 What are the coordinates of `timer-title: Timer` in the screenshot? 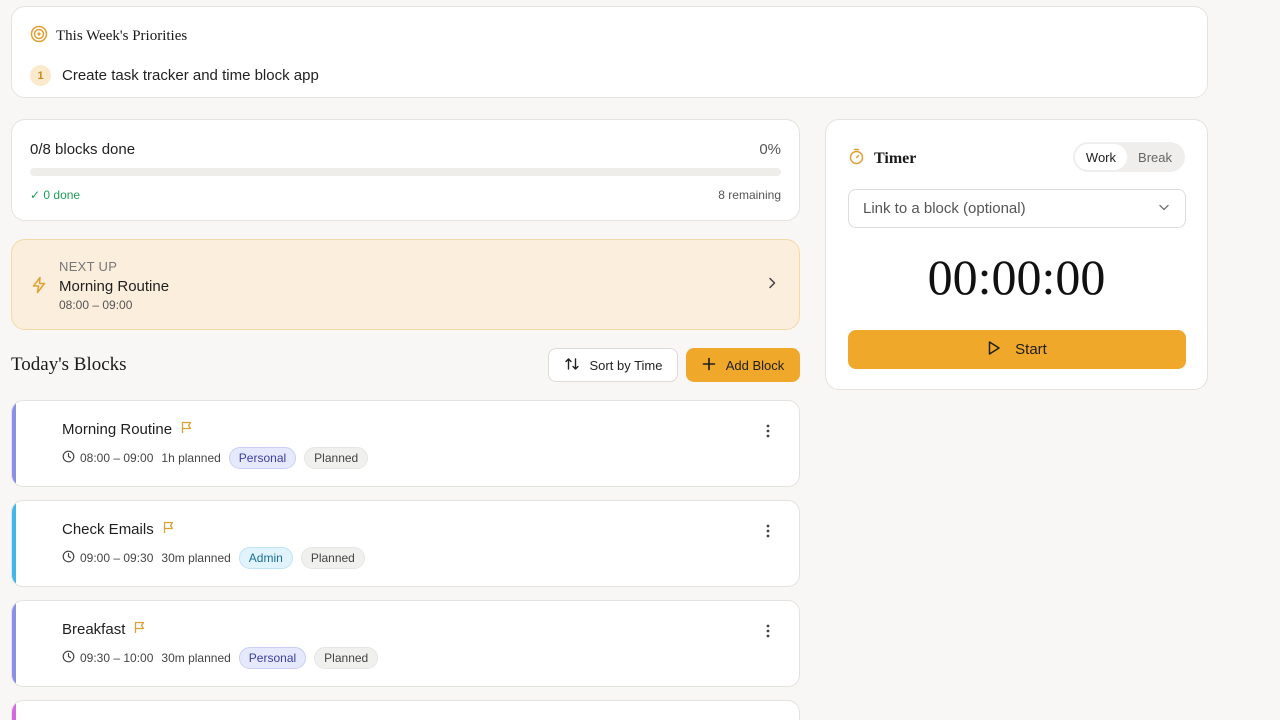 It's located at (895, 158).